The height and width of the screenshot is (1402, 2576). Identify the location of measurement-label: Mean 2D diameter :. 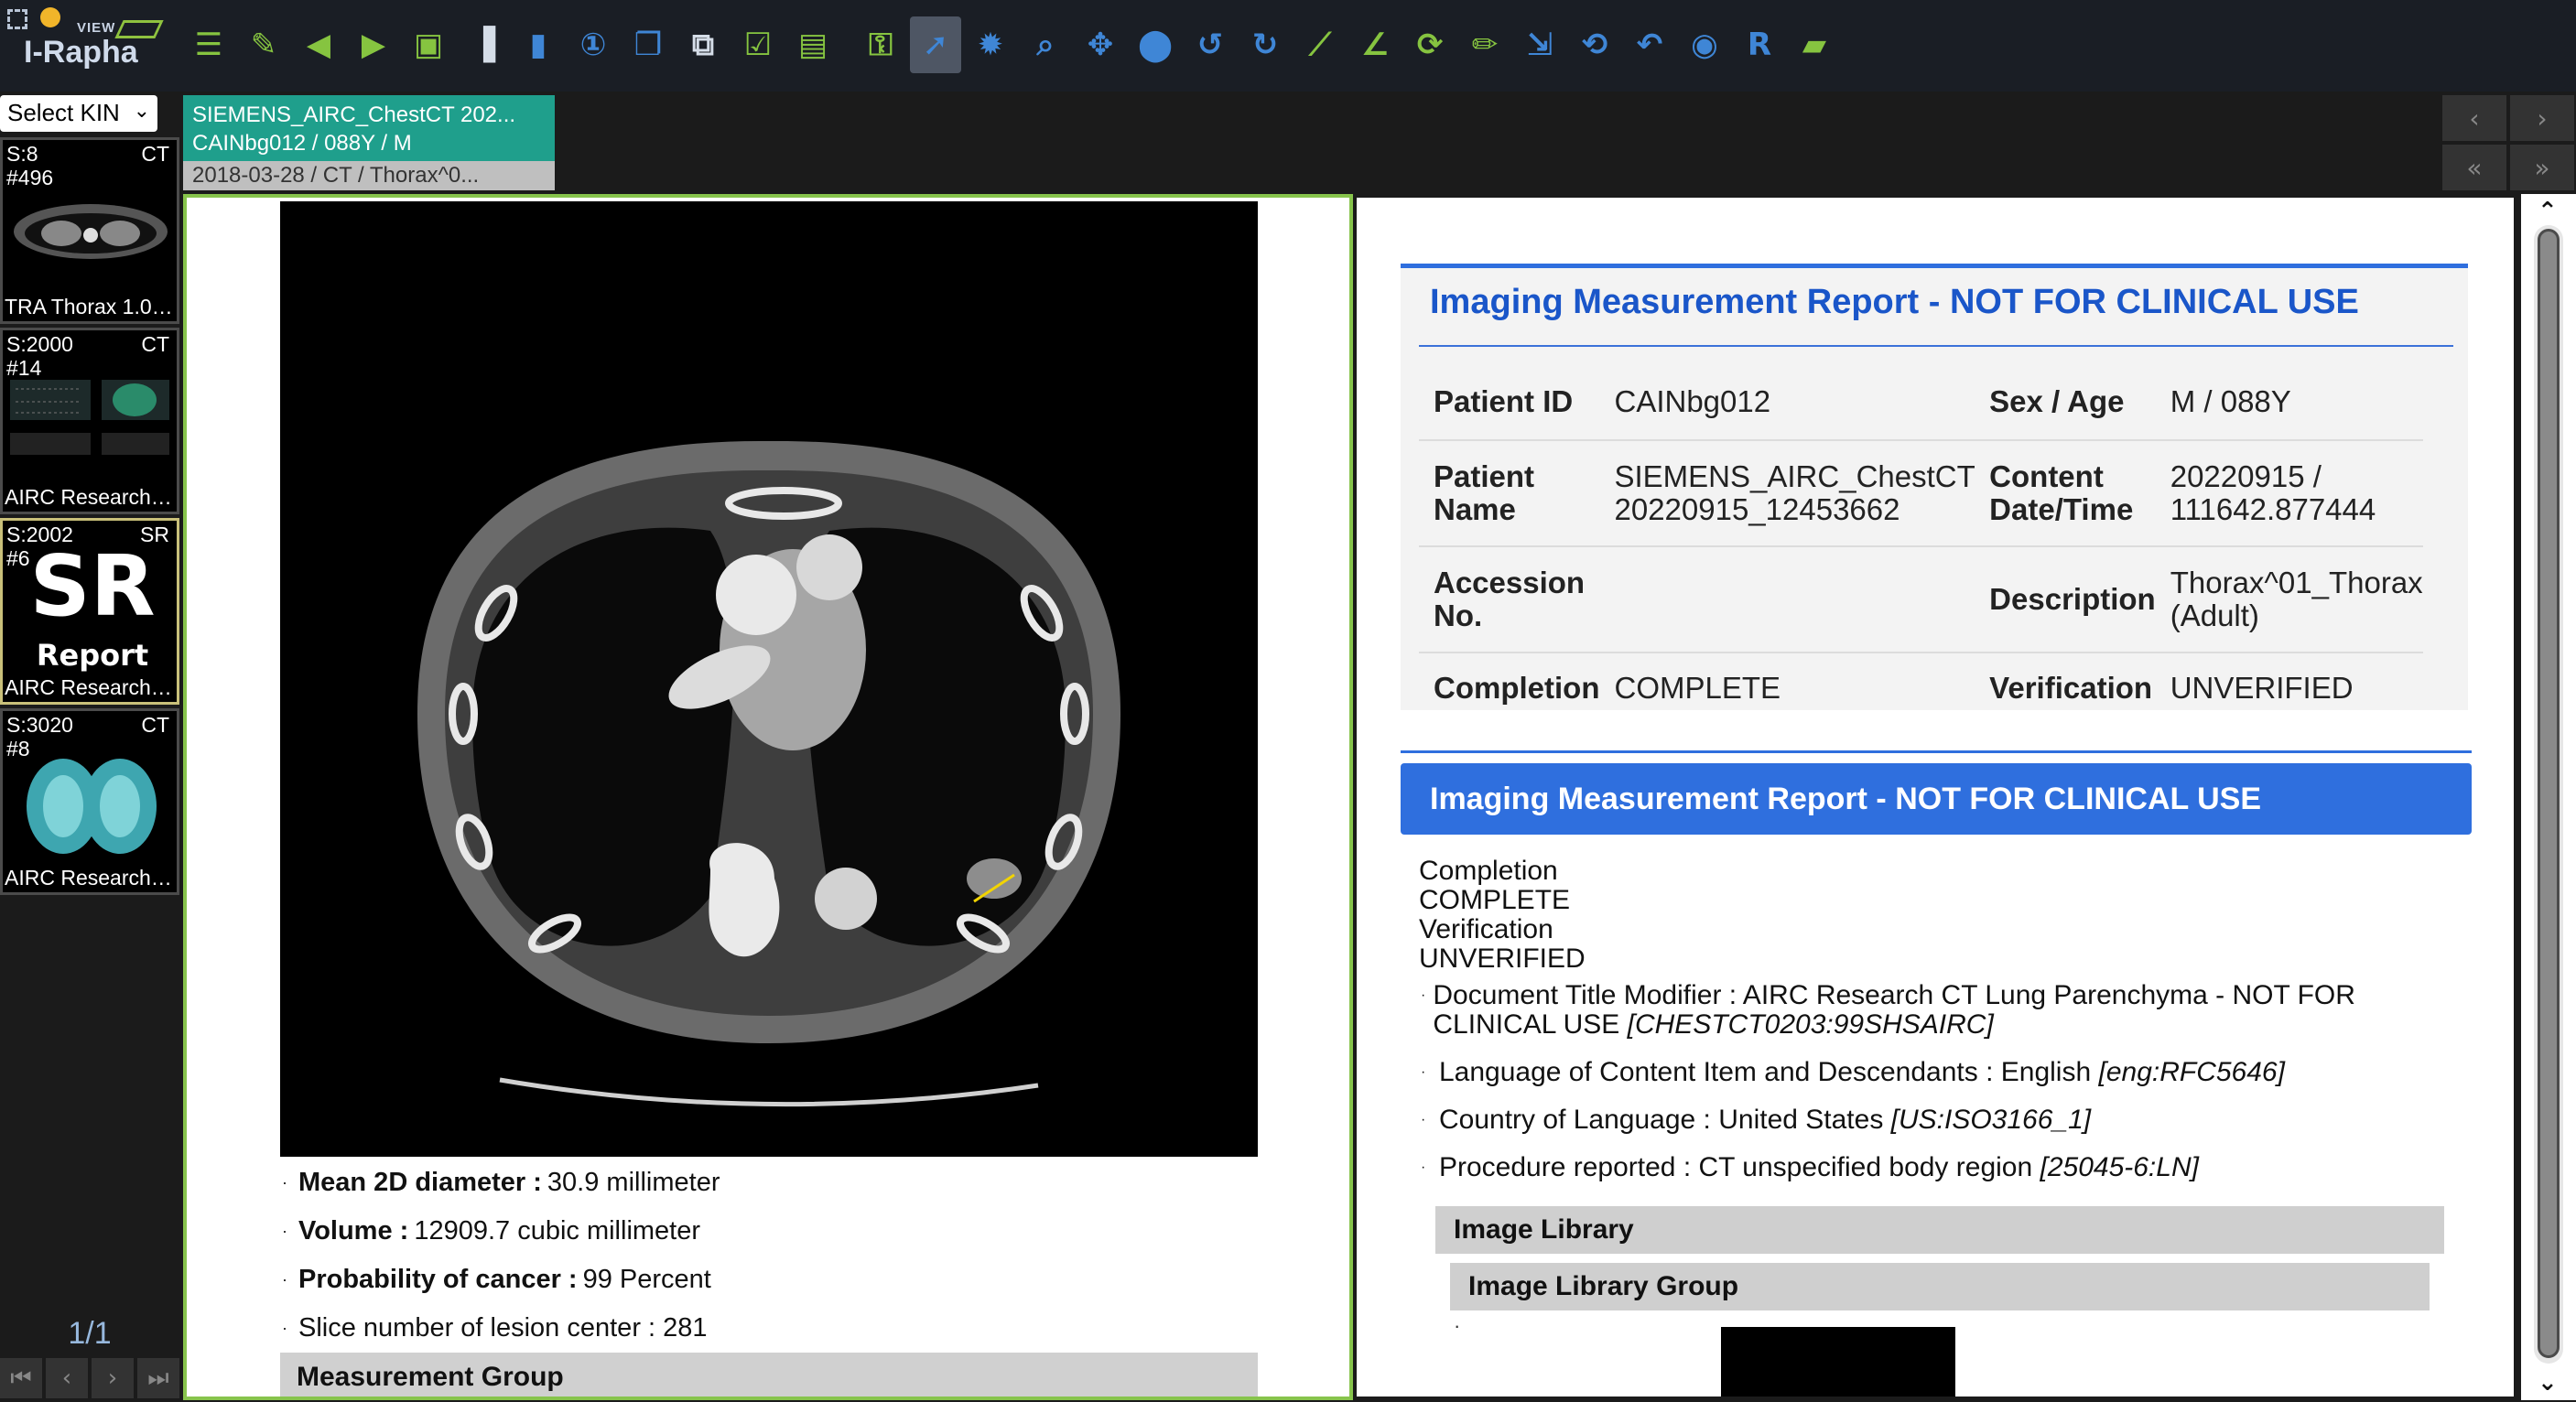
(420, 1182).